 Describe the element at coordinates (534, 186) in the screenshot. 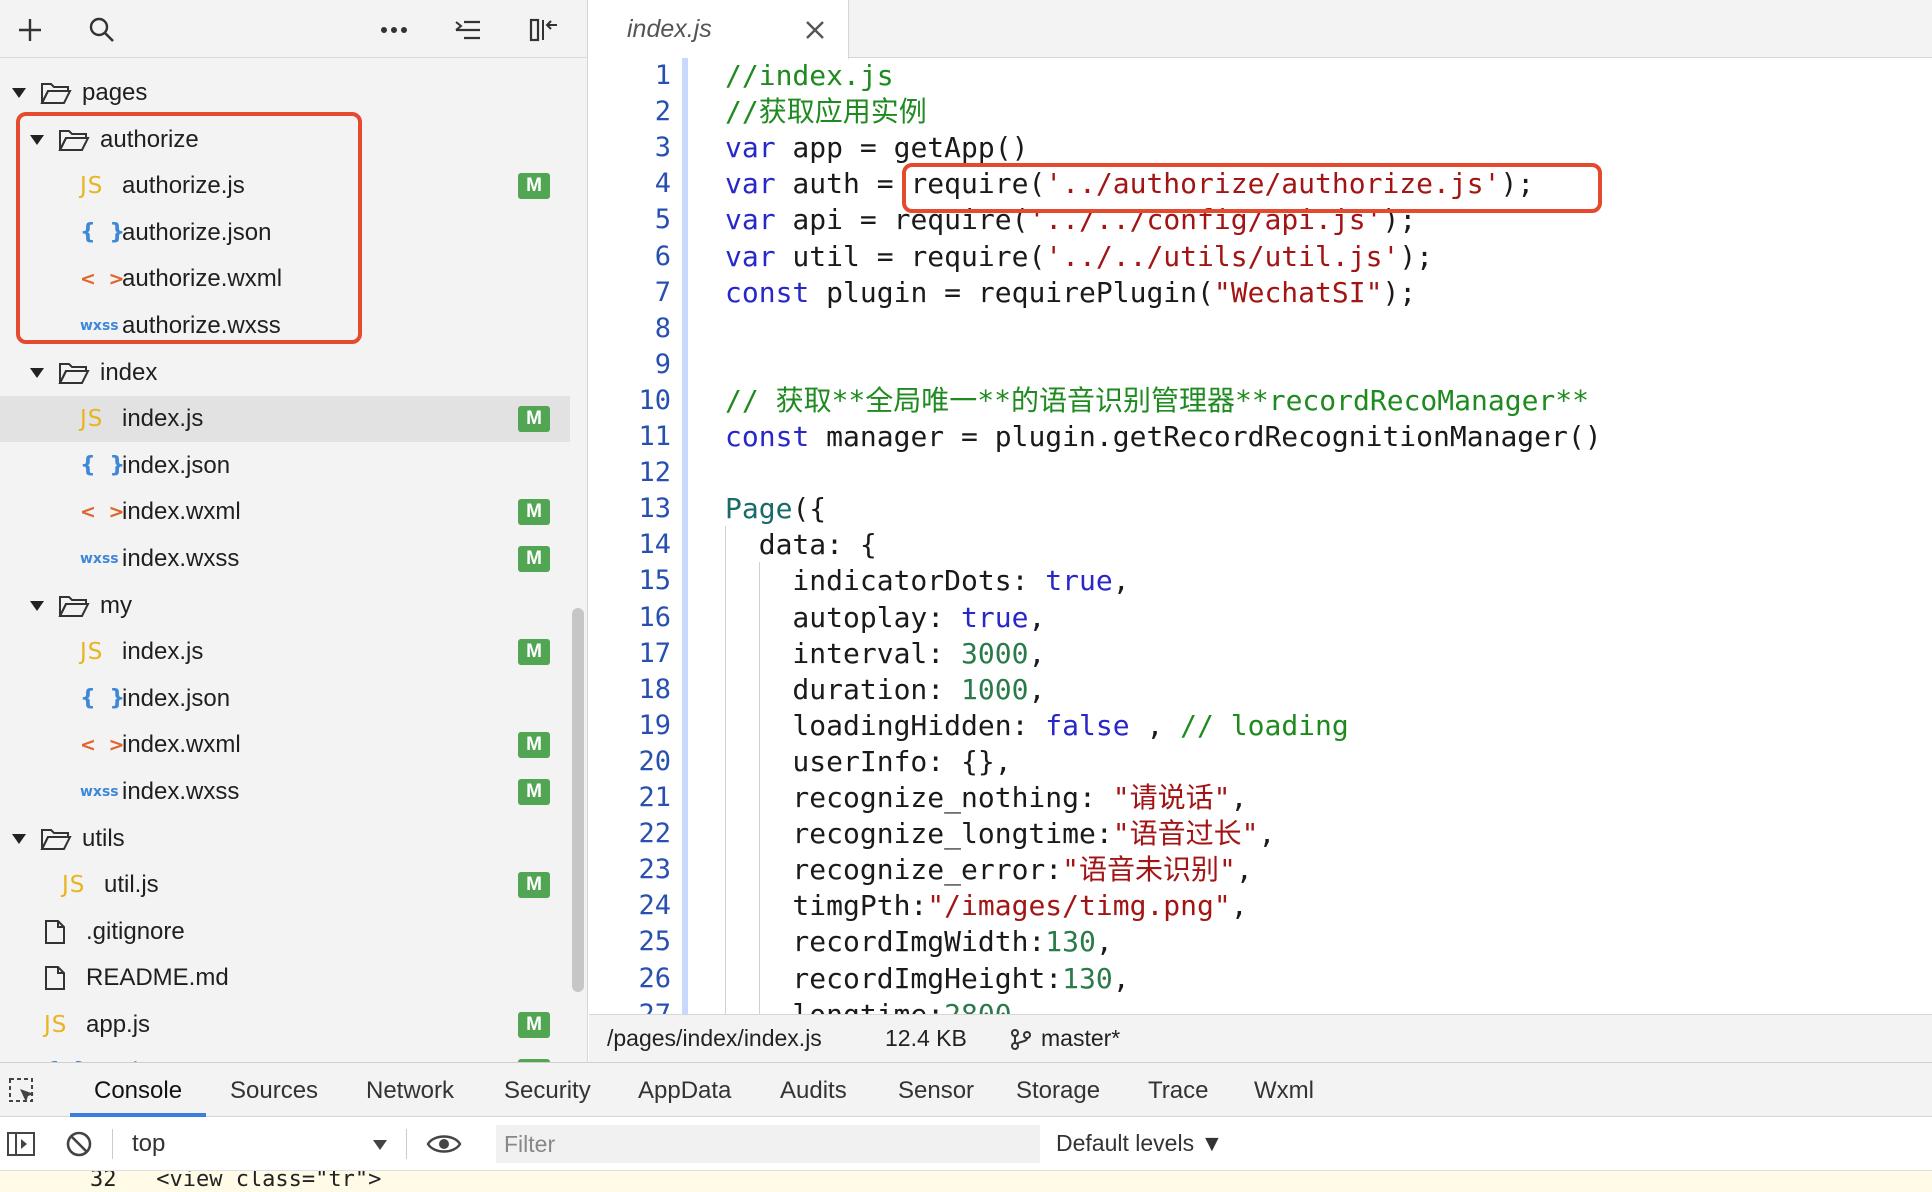

I see `modified-badge: M` at that location.